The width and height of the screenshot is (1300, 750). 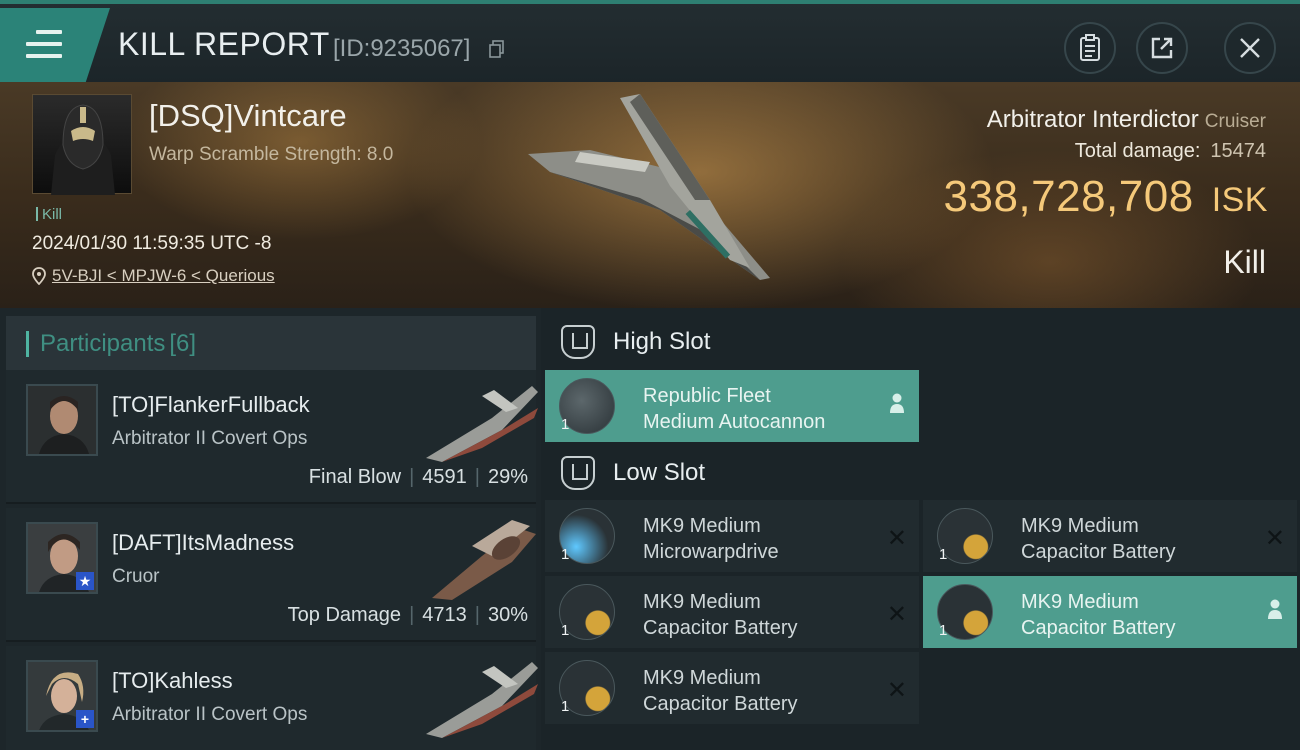 I want to click on total-damage: Total damage: 15474, so click(x=1170, y=151).